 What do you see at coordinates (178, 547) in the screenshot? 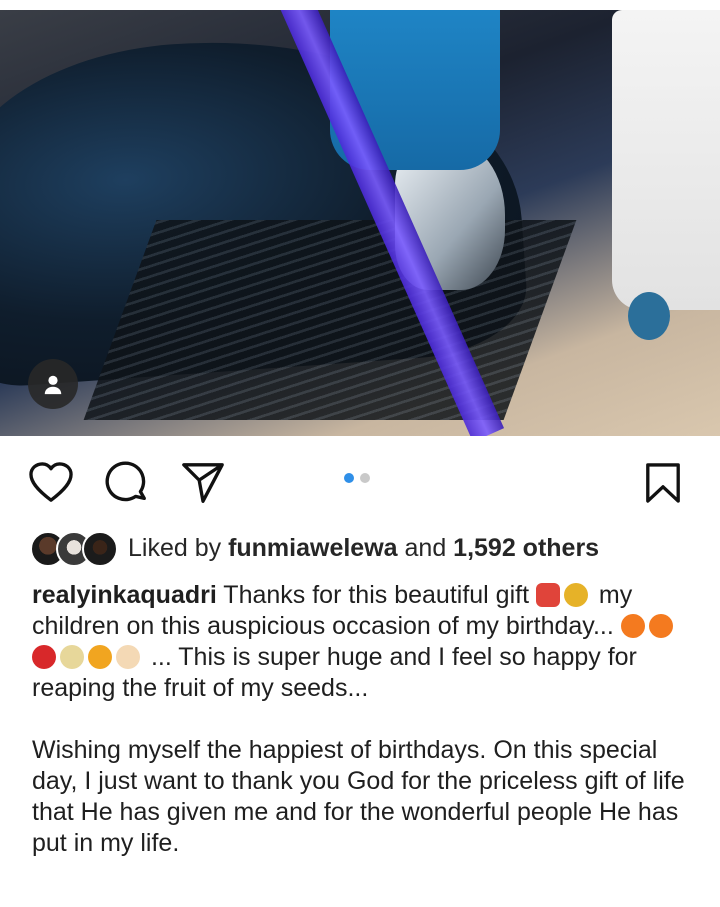
I see `likes-prefix: Liked by` at bounding box center [178, 547].